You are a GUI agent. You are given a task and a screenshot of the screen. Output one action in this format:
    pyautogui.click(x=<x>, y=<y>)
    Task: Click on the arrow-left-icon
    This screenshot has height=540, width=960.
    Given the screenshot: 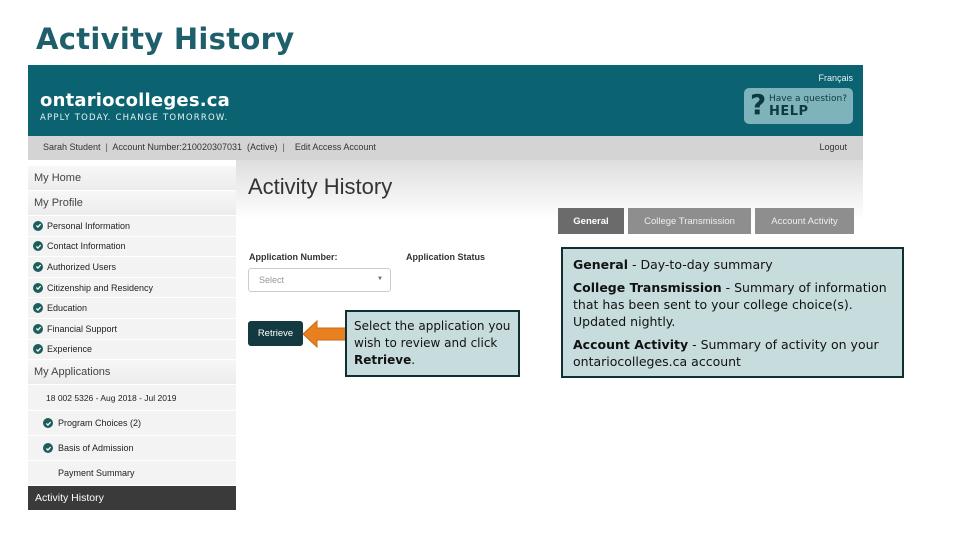 What is the action you would take?
    pyautogui.click(x=324, y=334)
    